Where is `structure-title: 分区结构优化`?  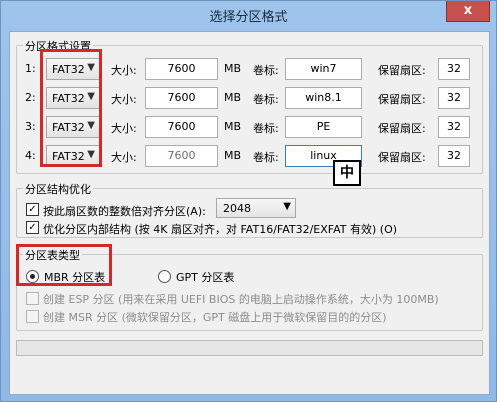 structure-title: 分区结构优化 is located at coordinates (58, 189).